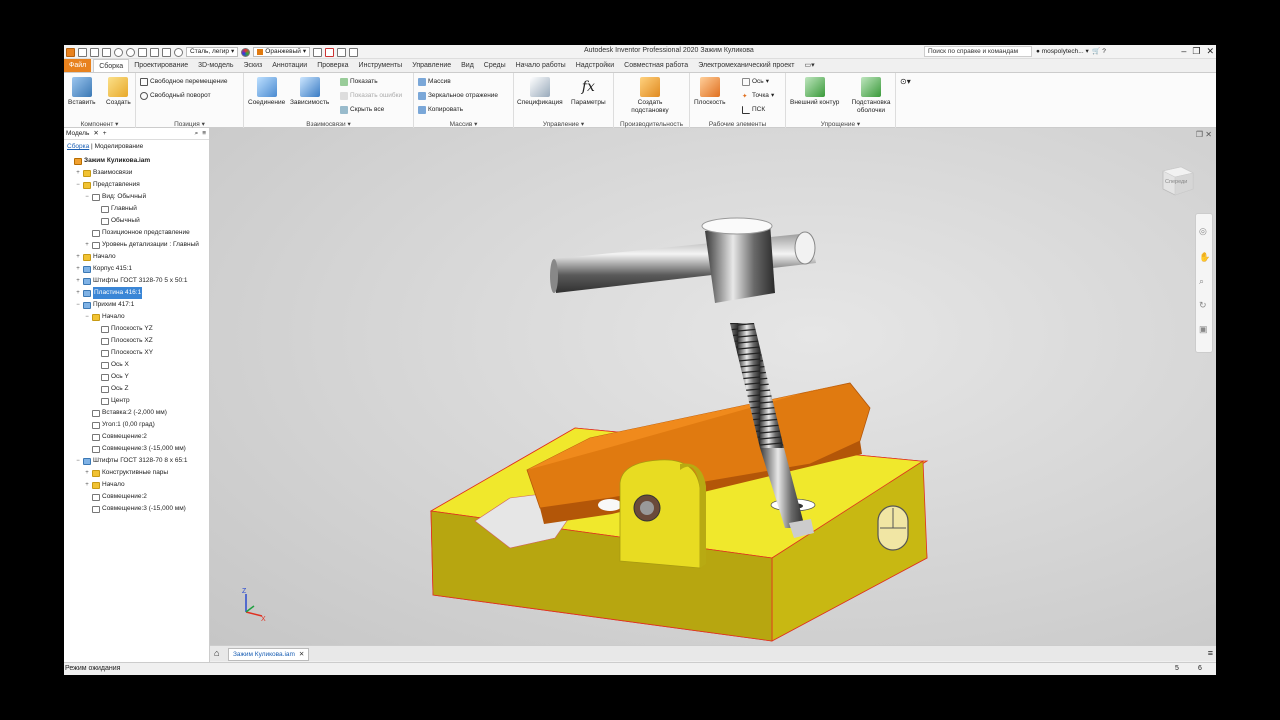 The image size is (1280, 720). Describe the element at coordinates (650, 96) in the screenshot. I see `create-substitute-button: Создать подстановку` at that location.